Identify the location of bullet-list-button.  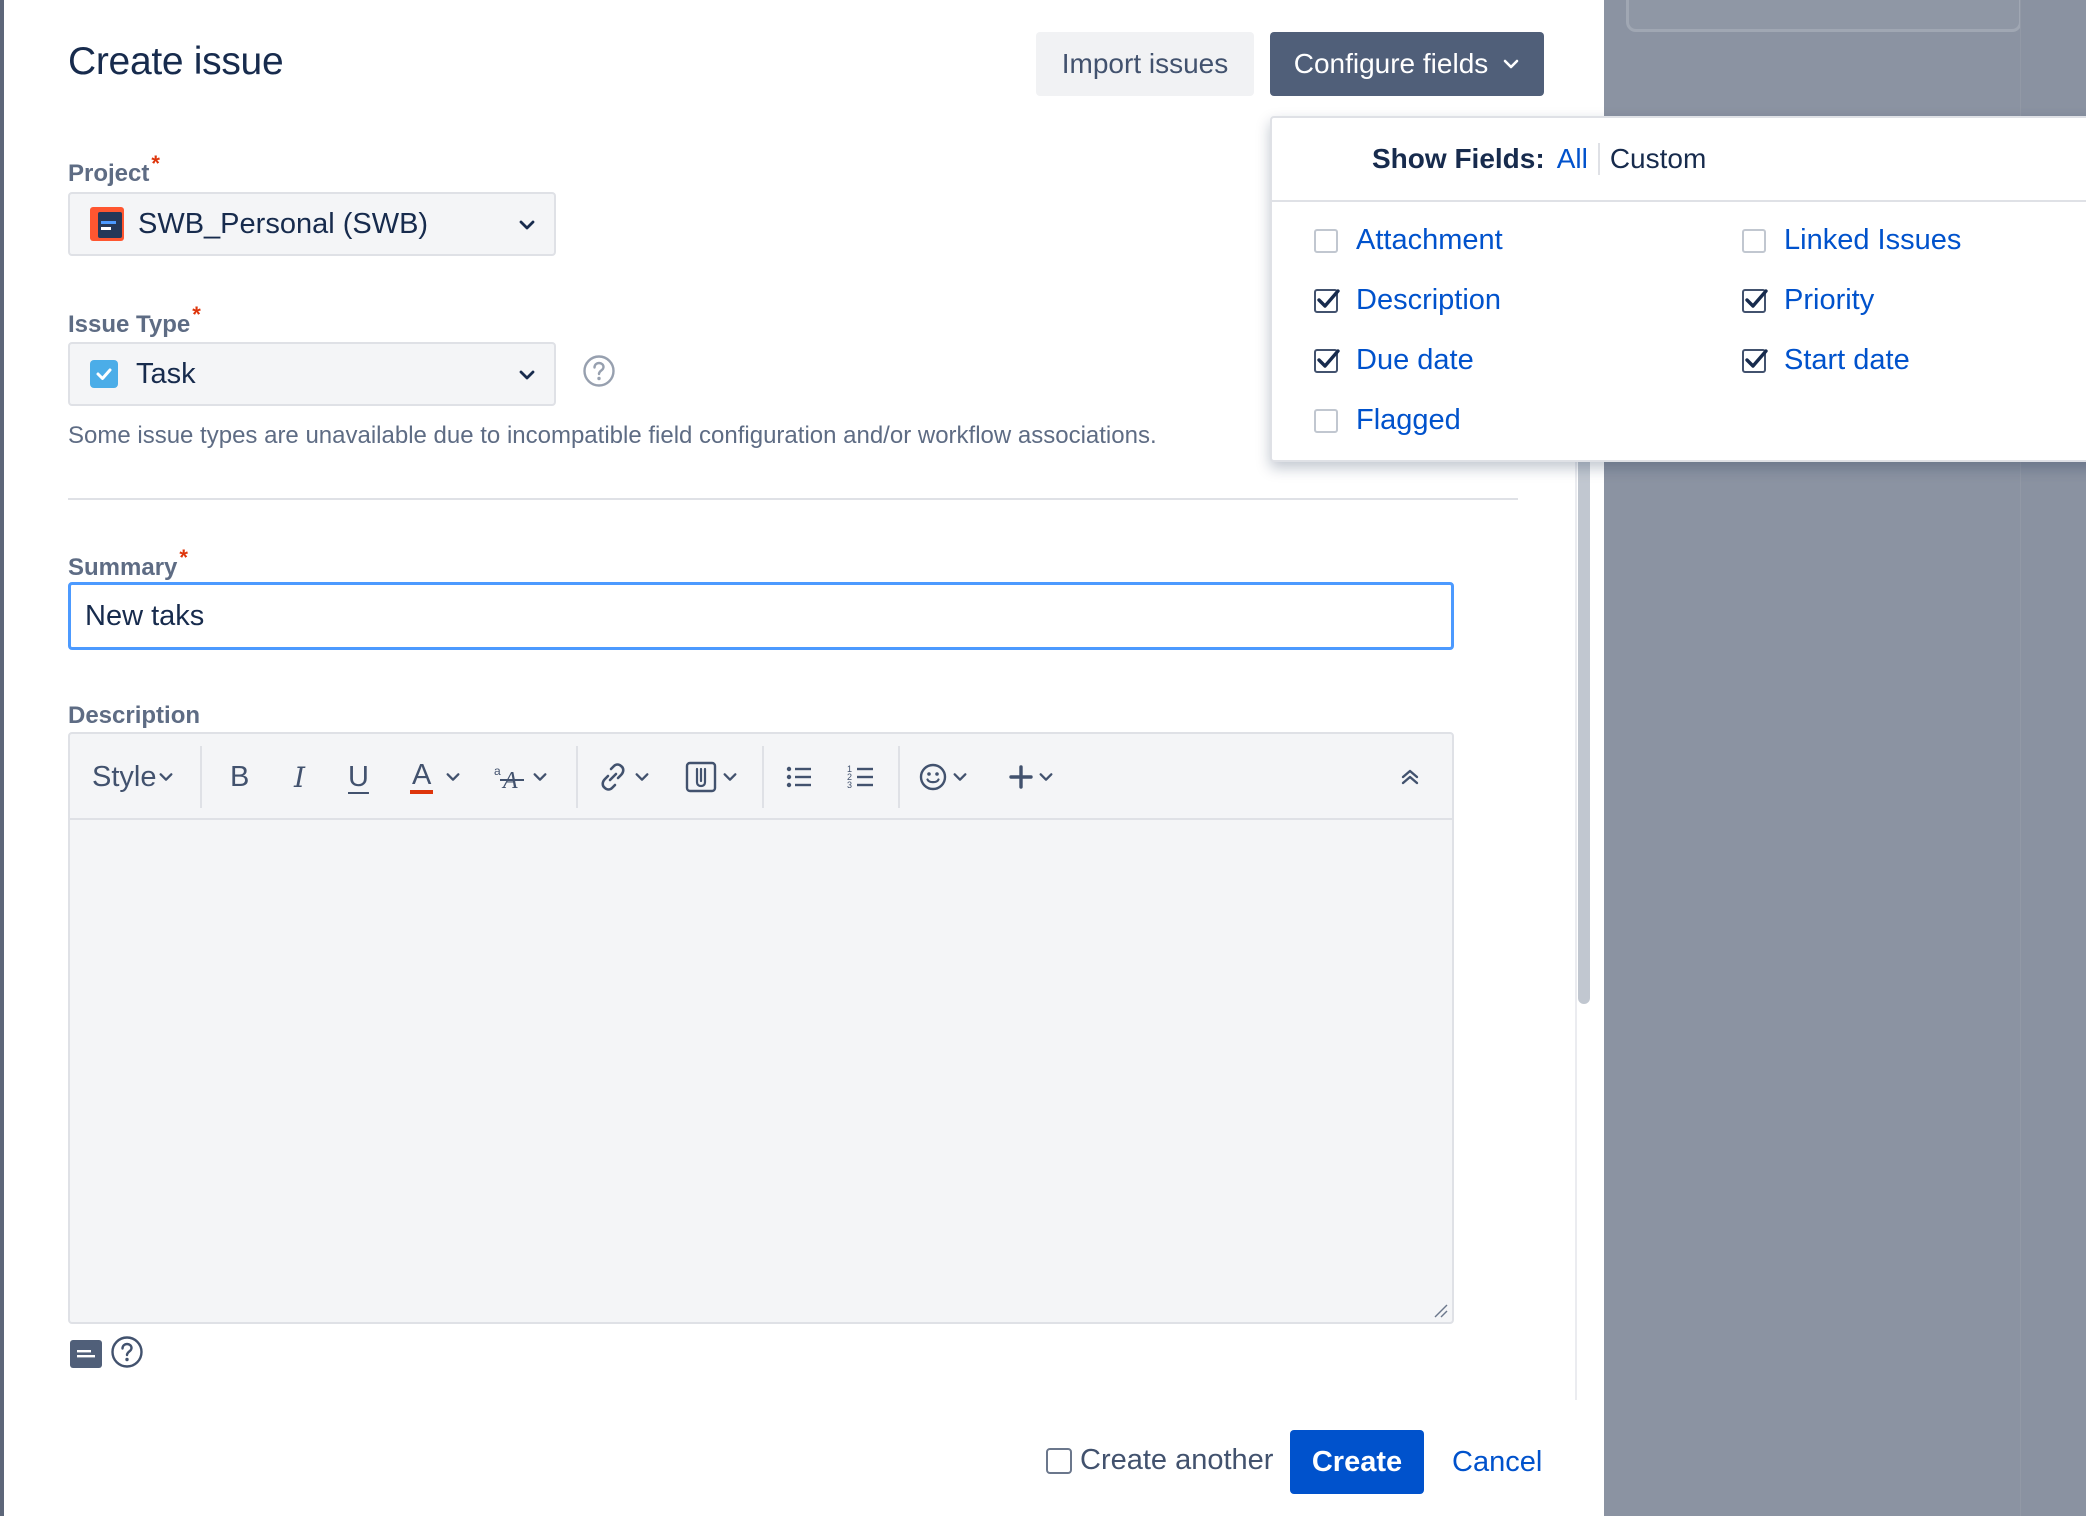
(799, 777).